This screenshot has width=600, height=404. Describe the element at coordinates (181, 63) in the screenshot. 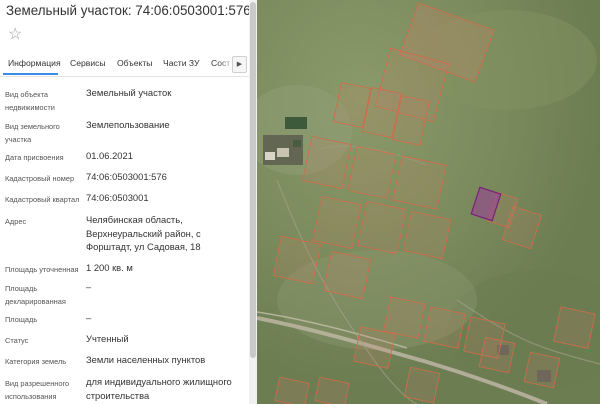

I see `tab-parts: Части ЗУ` at that location.